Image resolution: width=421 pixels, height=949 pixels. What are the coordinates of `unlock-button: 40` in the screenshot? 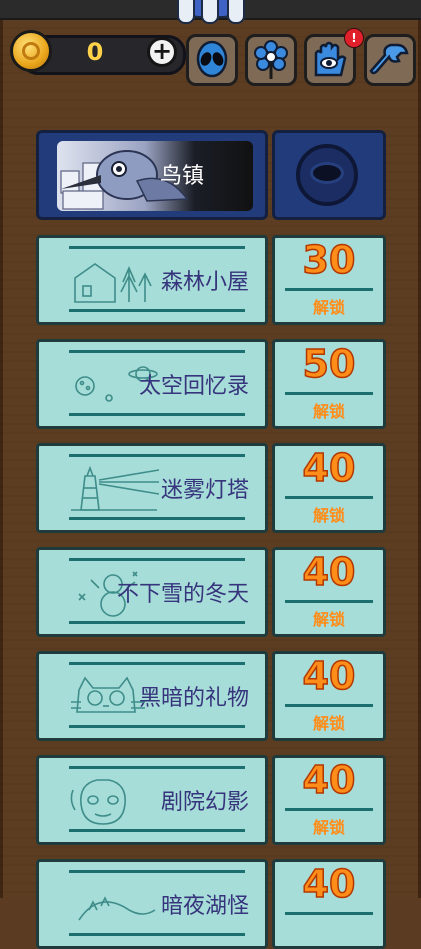 It's located at (329, 904).